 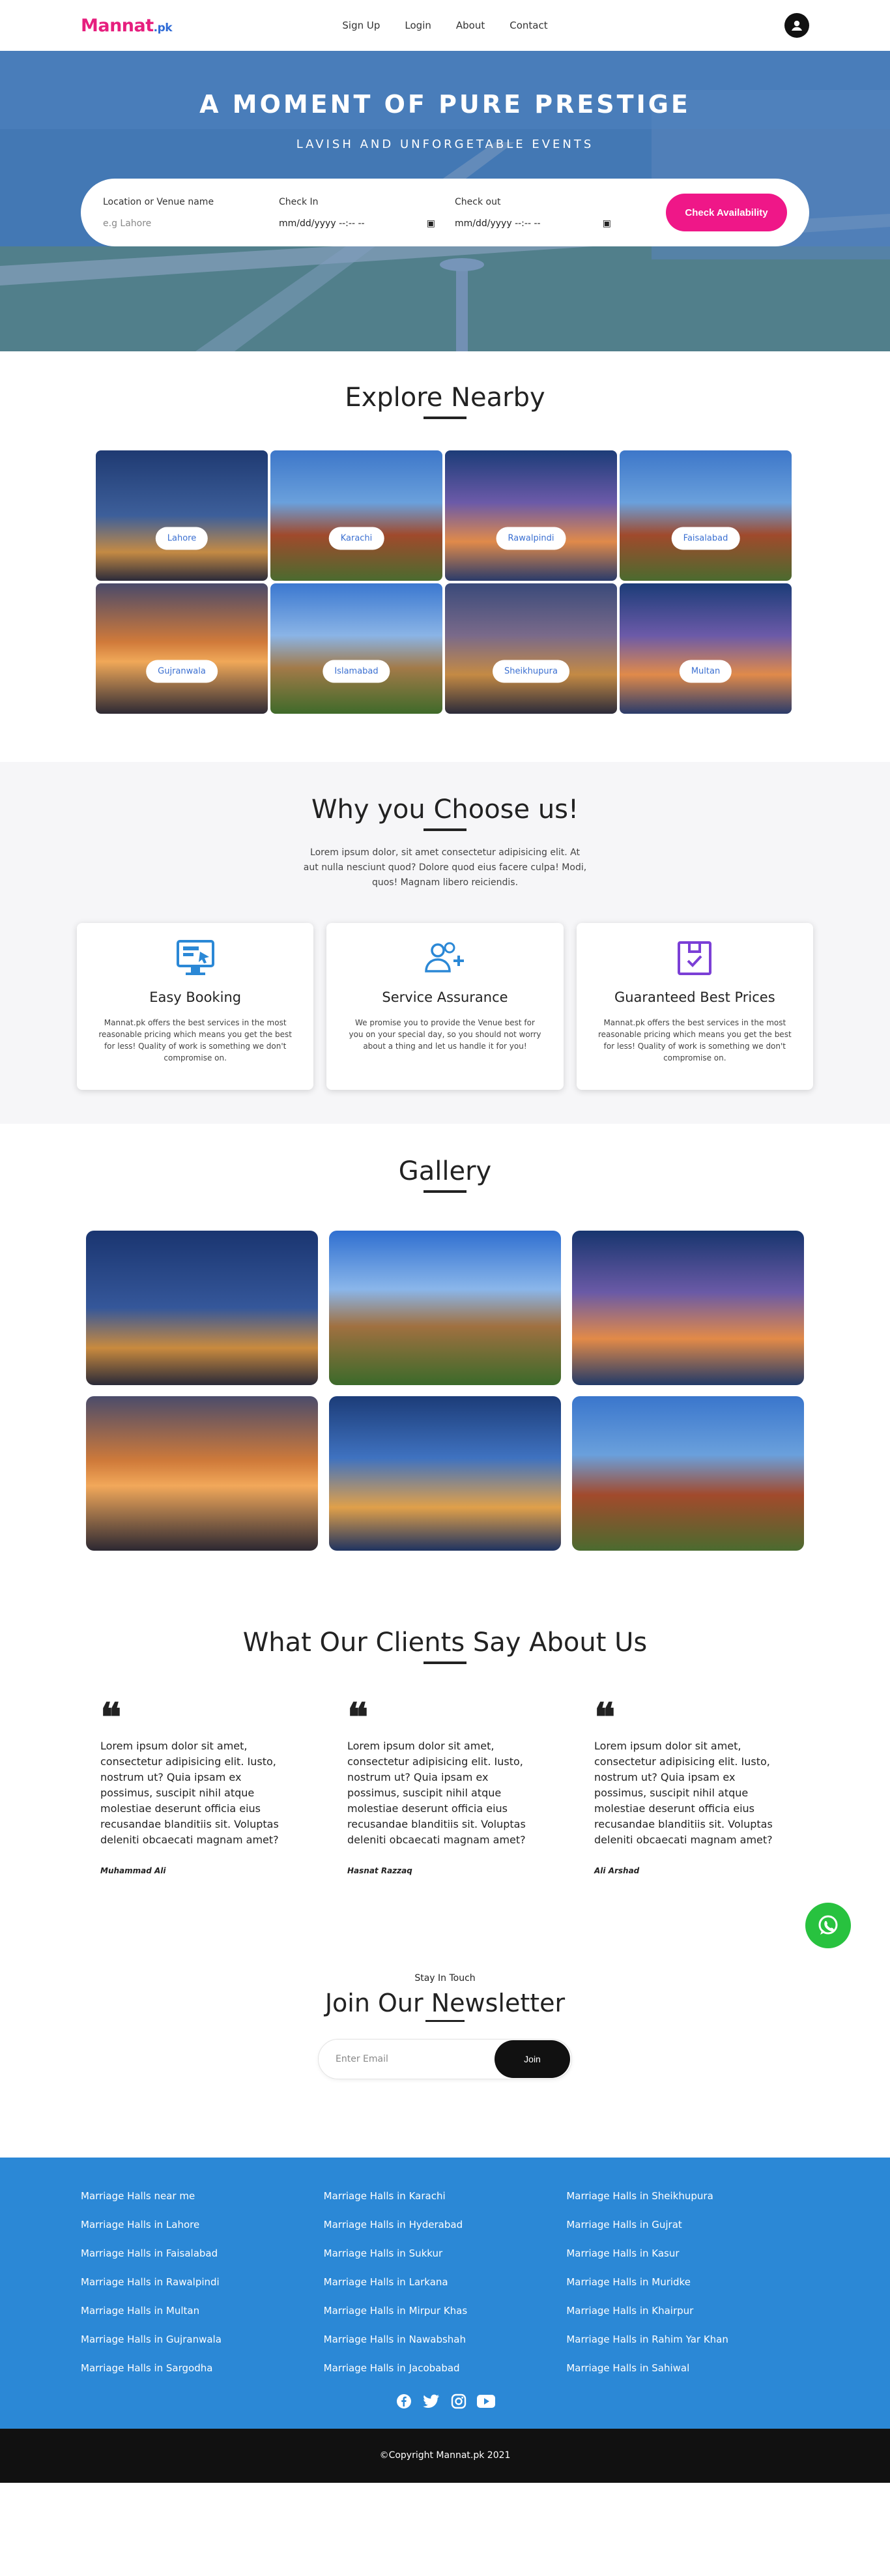 What do you see at coordinates (797, 25) in the screenshot?
I see `user-circle-icon` at bounding box center [797, 25].